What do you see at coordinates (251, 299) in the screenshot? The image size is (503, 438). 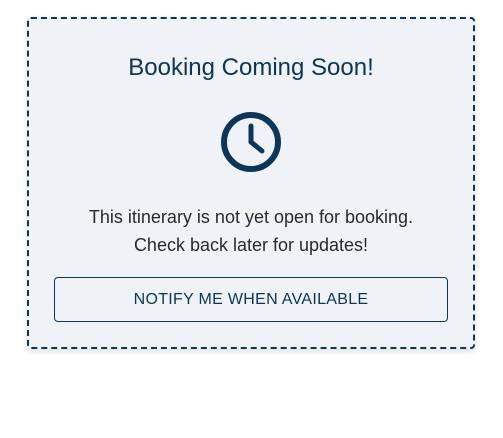 I see `notify-button: NOTIFY ME WHEN AVAILABLE` at bounding box center [251, 299].